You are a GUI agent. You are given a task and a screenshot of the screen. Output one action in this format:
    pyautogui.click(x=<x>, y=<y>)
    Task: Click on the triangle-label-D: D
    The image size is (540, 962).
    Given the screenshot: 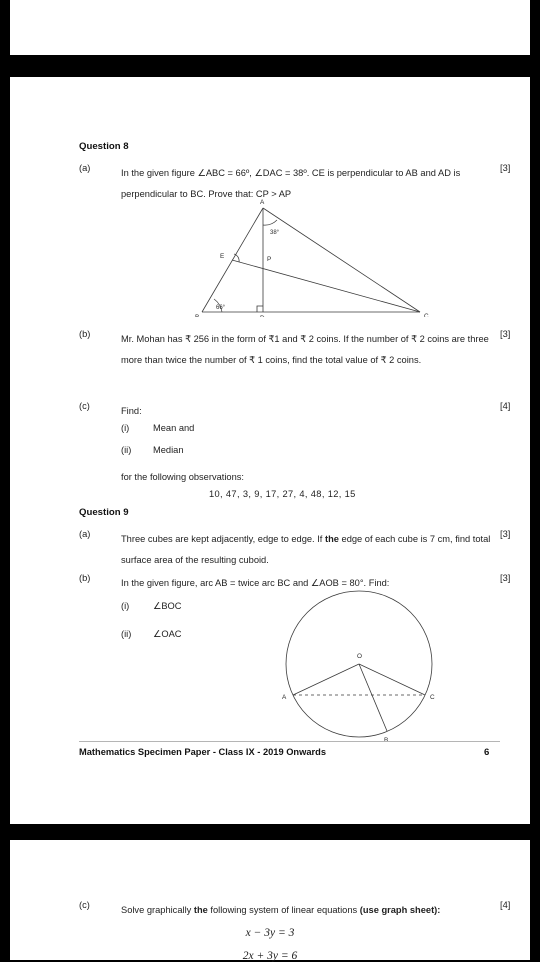 What is the action you would take?
    pyautogui.click(x=262, y=316)
    